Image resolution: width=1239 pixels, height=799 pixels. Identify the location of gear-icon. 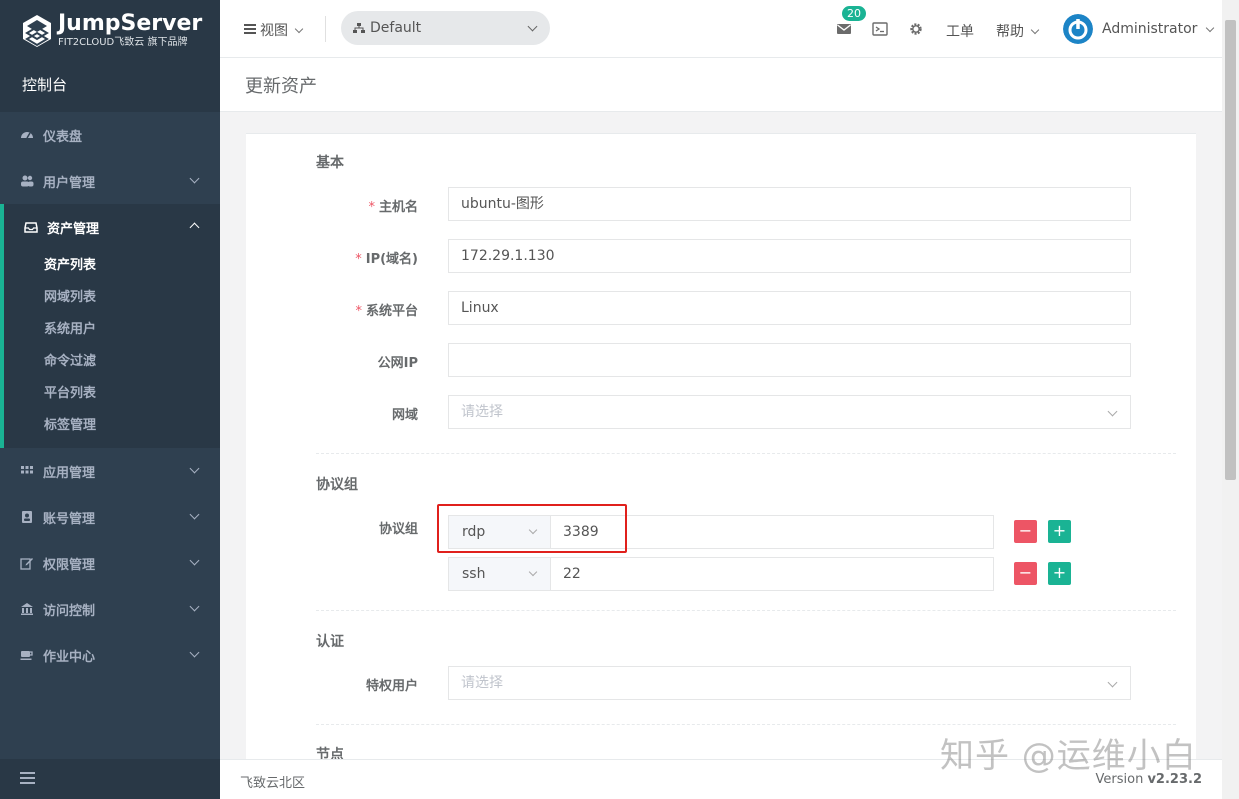
(916, 29).